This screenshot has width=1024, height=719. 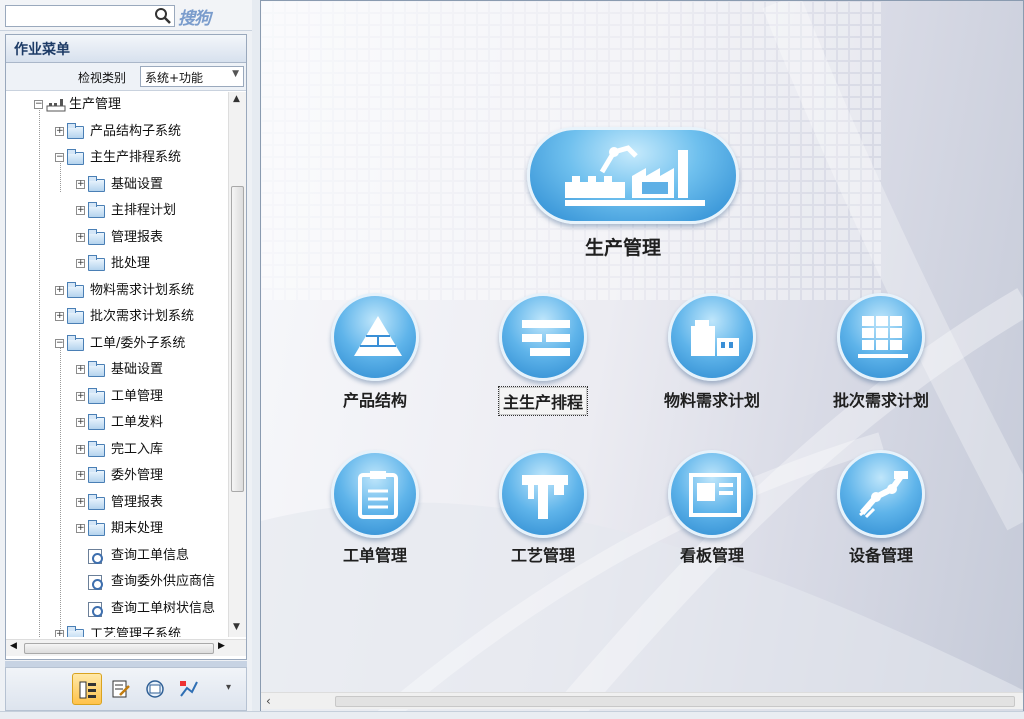 I want to click on scroll-left-icon: ‹, so click(x=268, y=701).